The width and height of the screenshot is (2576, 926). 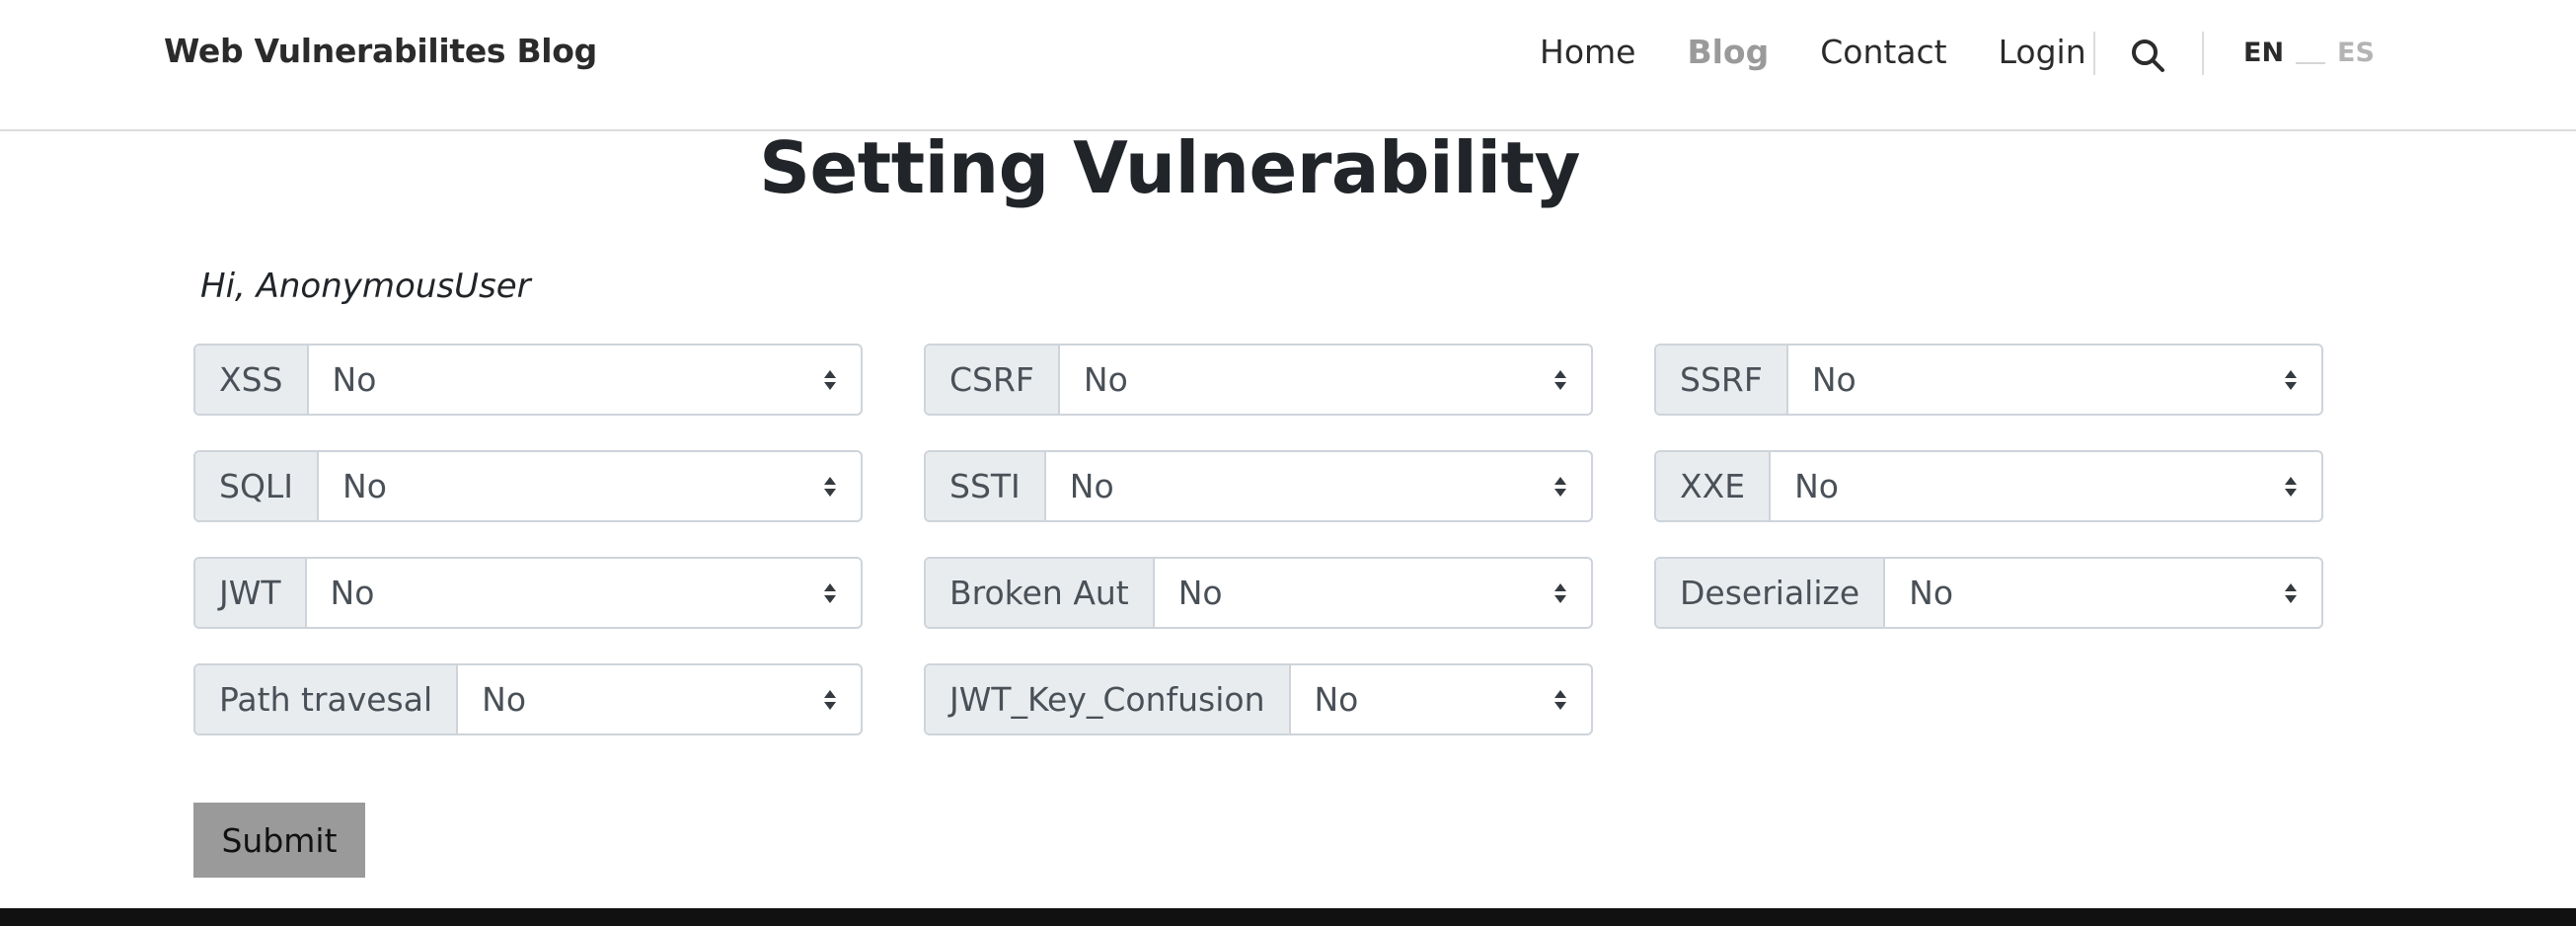 I want to click on field-label: JWT_Key_Confusion, so click(x=1108, y=699).